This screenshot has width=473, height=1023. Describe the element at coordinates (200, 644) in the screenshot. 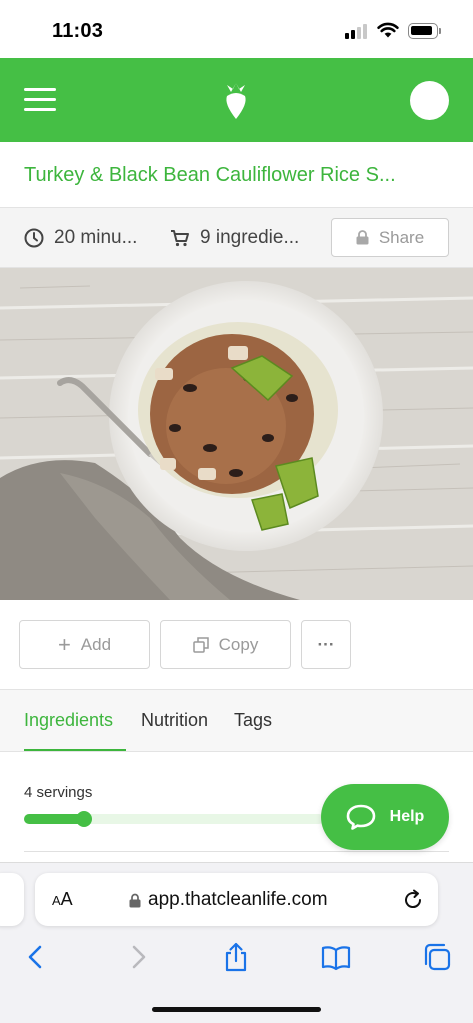

I see `copy-icon` at that location.